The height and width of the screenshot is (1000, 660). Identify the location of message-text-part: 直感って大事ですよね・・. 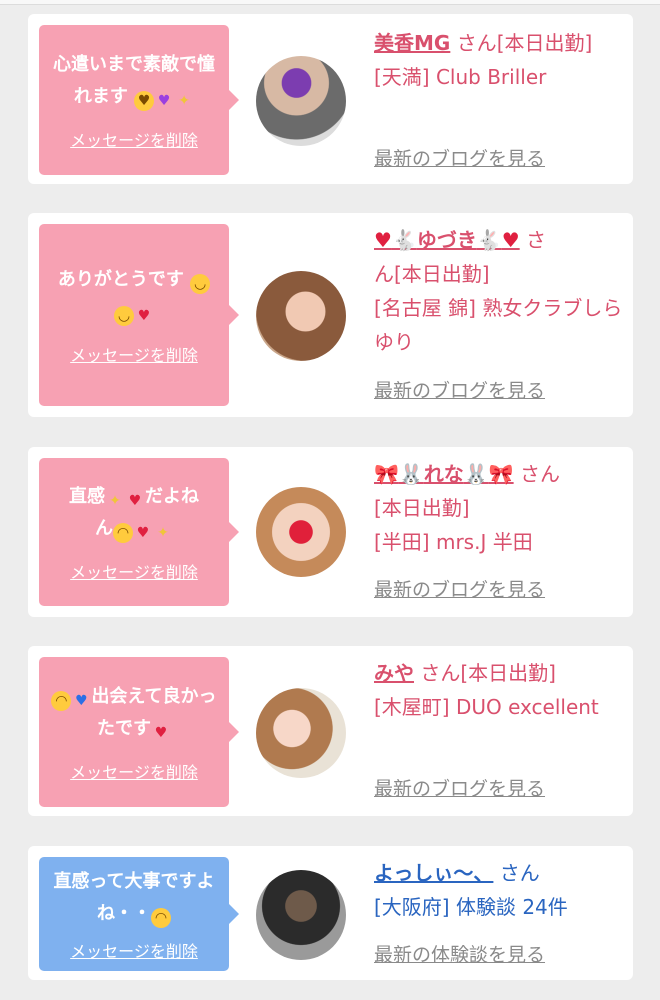
(134, 897).